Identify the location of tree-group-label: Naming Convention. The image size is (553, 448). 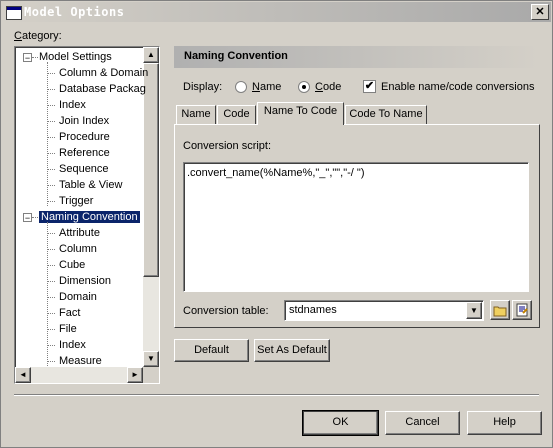
(89, 217).